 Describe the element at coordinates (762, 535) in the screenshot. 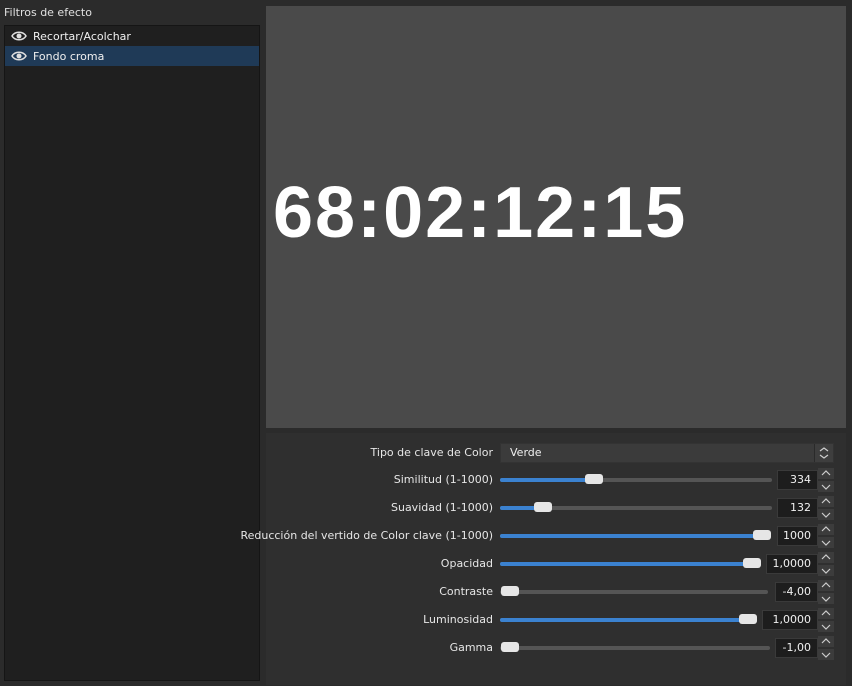

I see `spill-reduction-slider-handle` at that location.